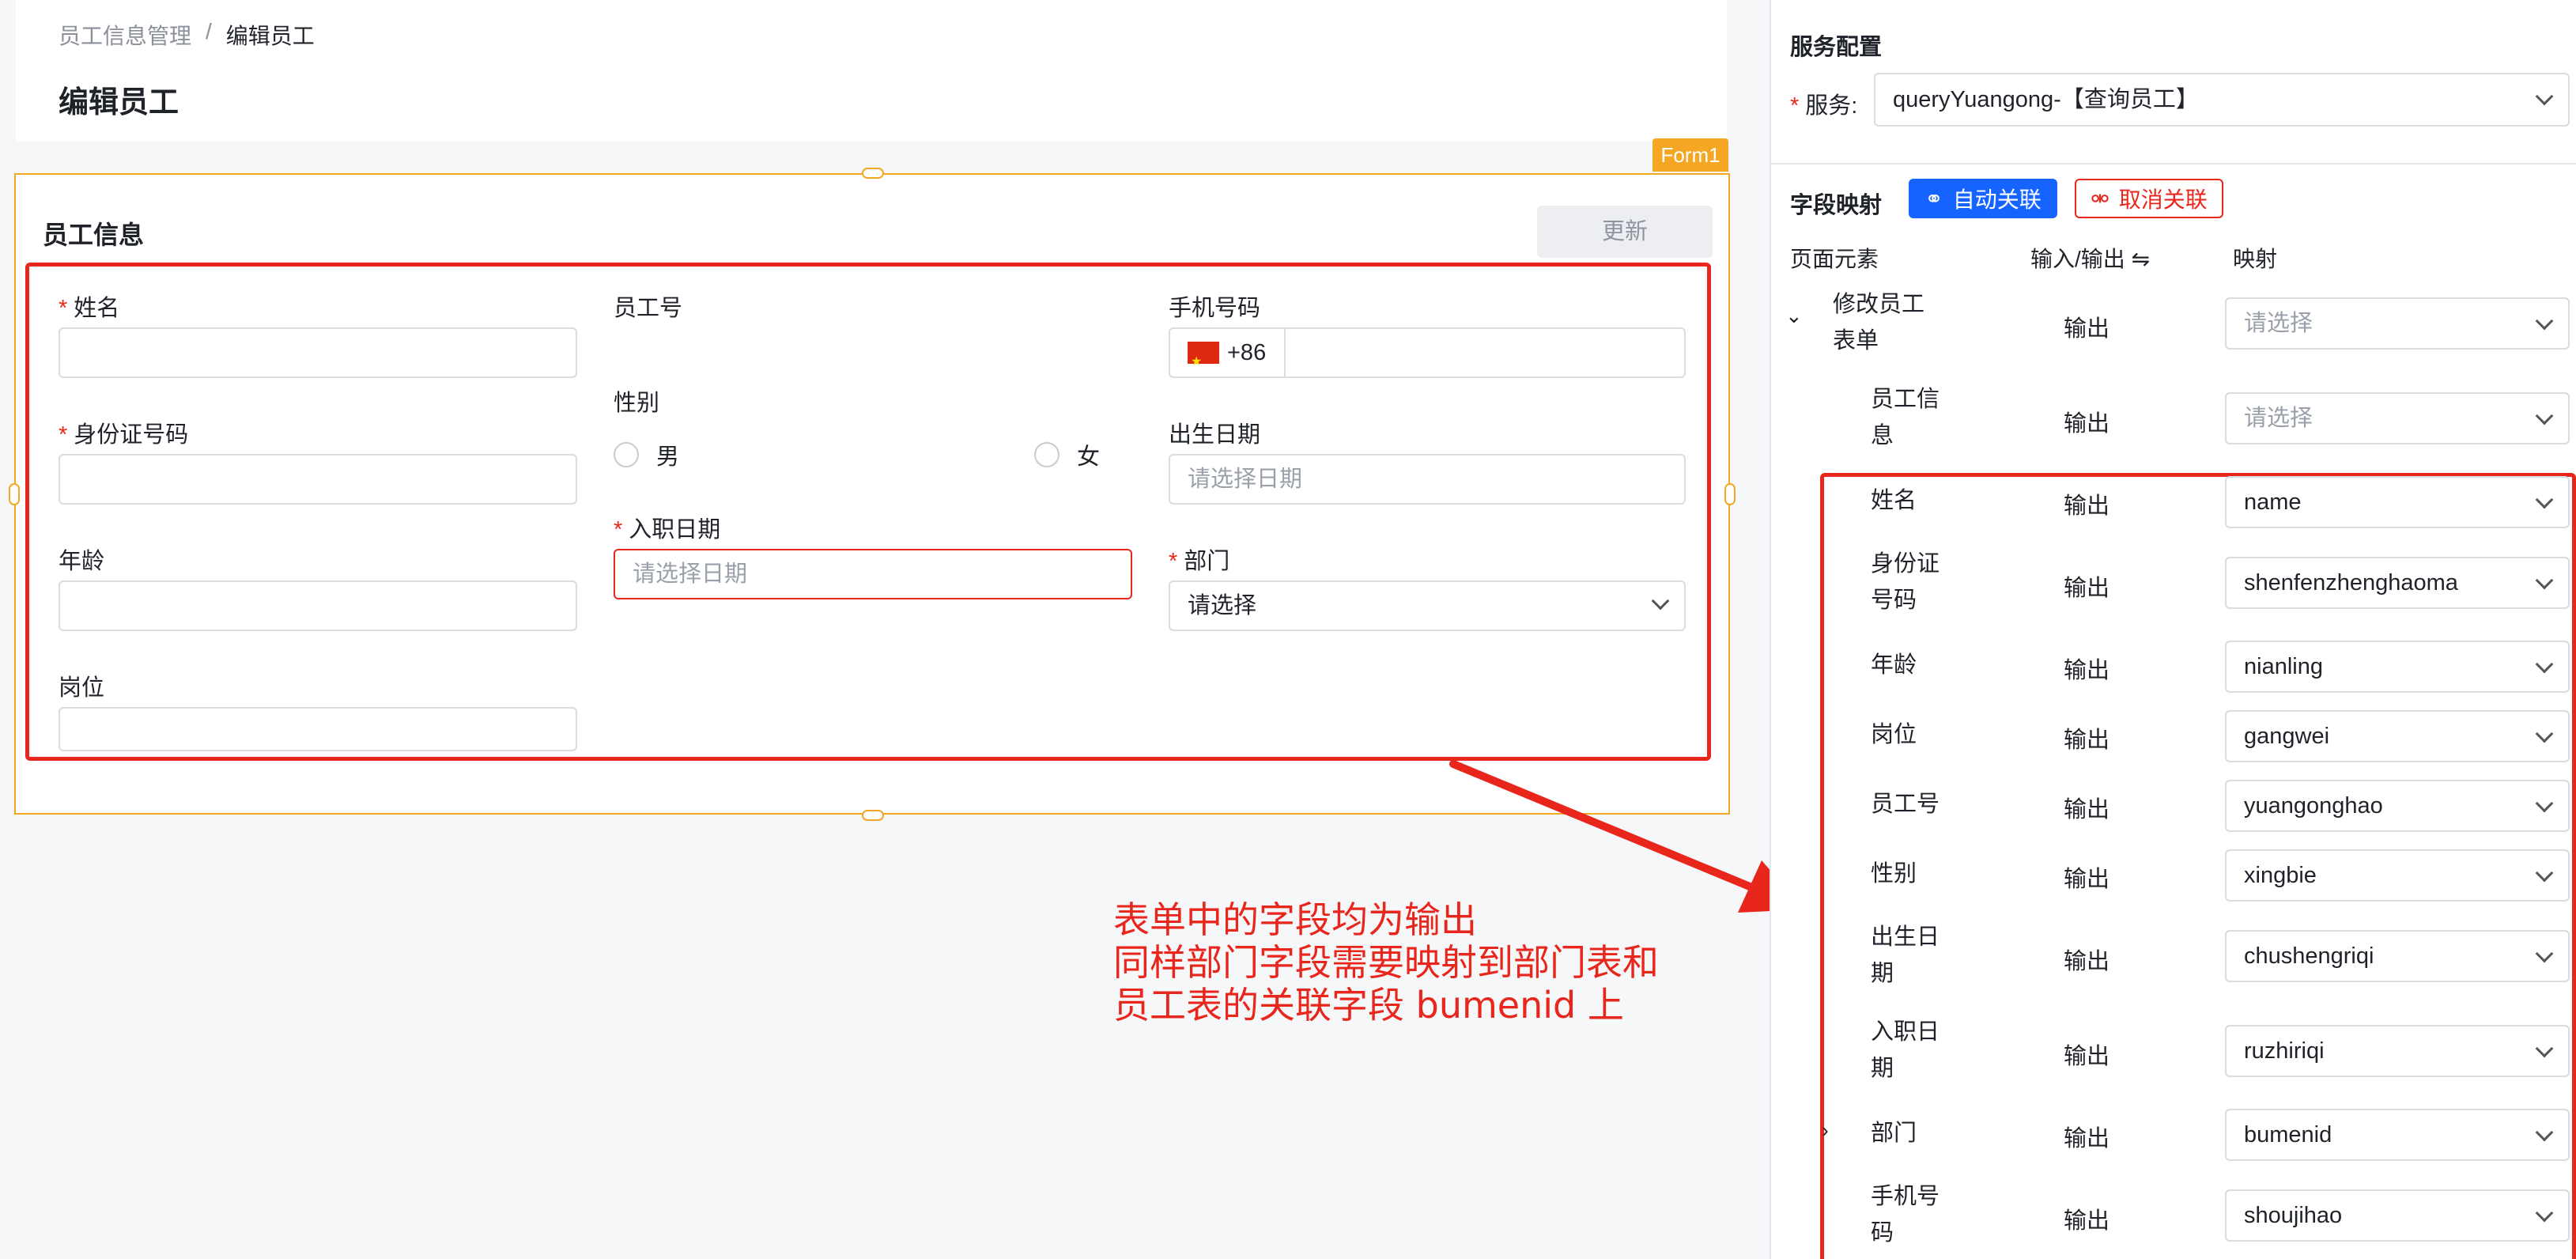  I want to click on china-flag-icon, so click(1203, 362).